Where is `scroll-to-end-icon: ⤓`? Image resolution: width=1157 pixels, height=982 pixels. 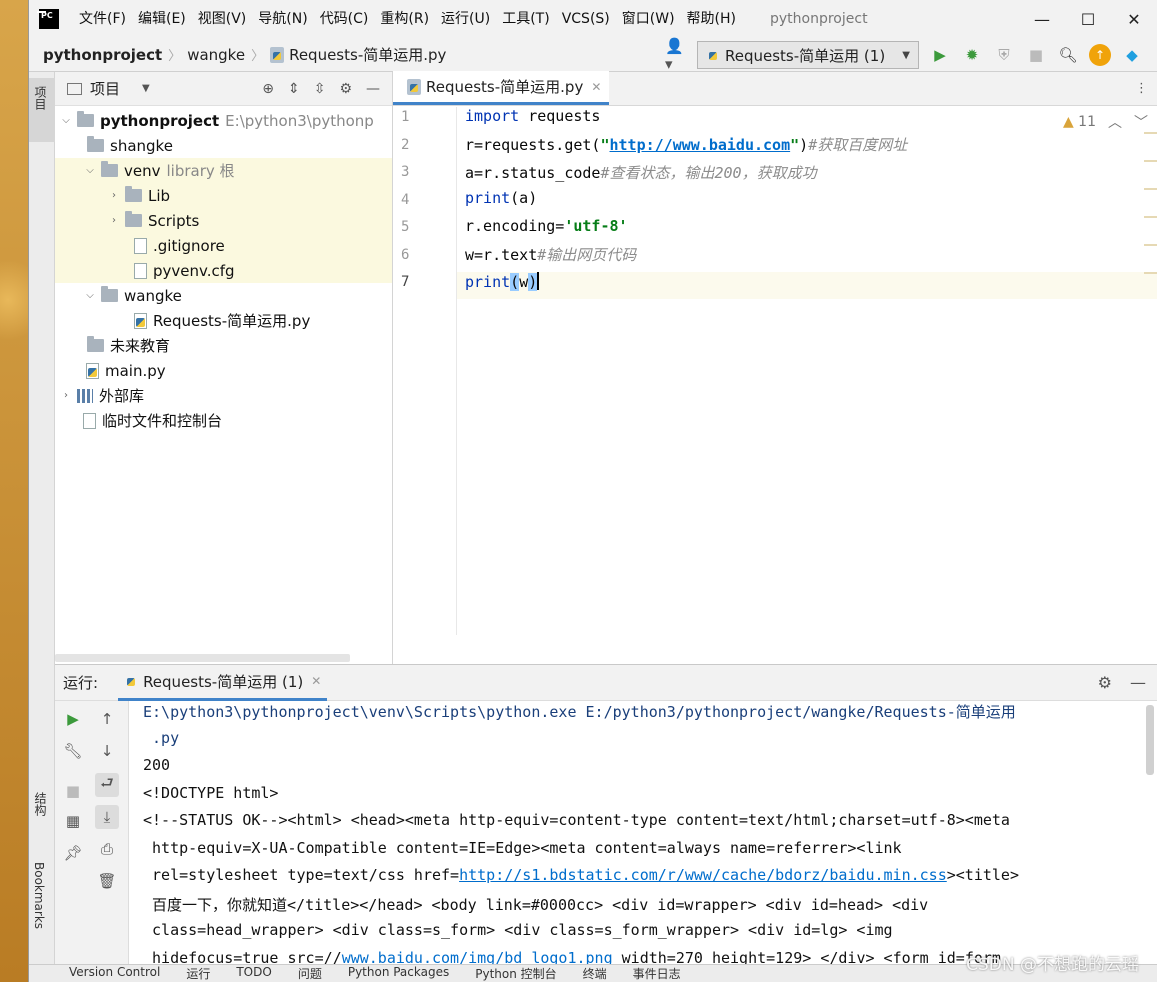
scroll-to-end-icon: ⤓ is located at coordinates (107, 817).